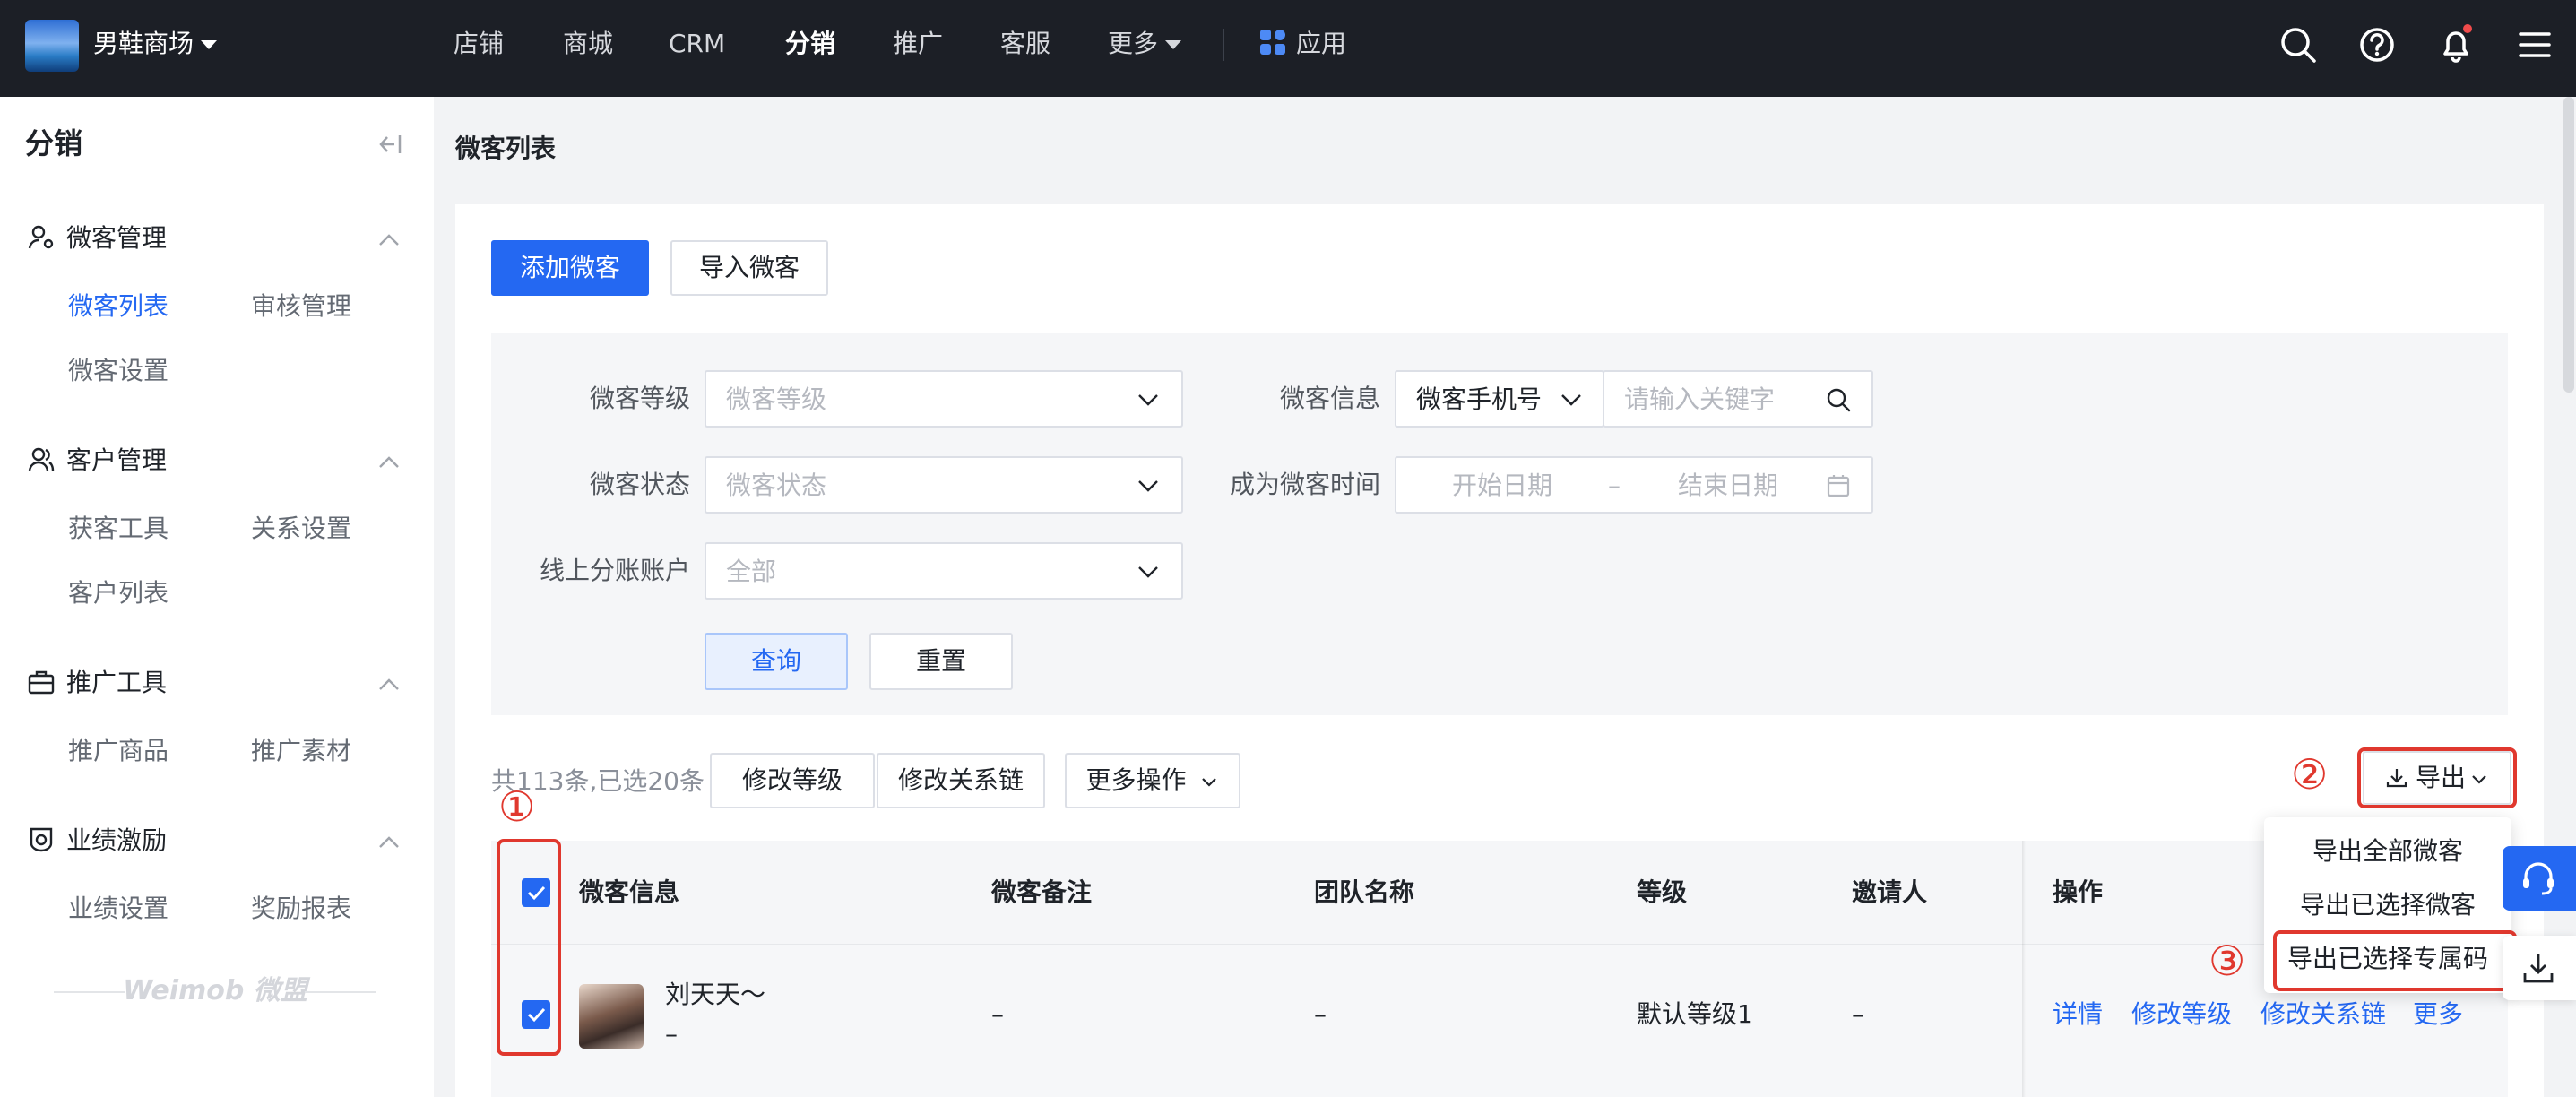  I want to click on sidebar-group-customer: 客户管理, so click(97, 461).